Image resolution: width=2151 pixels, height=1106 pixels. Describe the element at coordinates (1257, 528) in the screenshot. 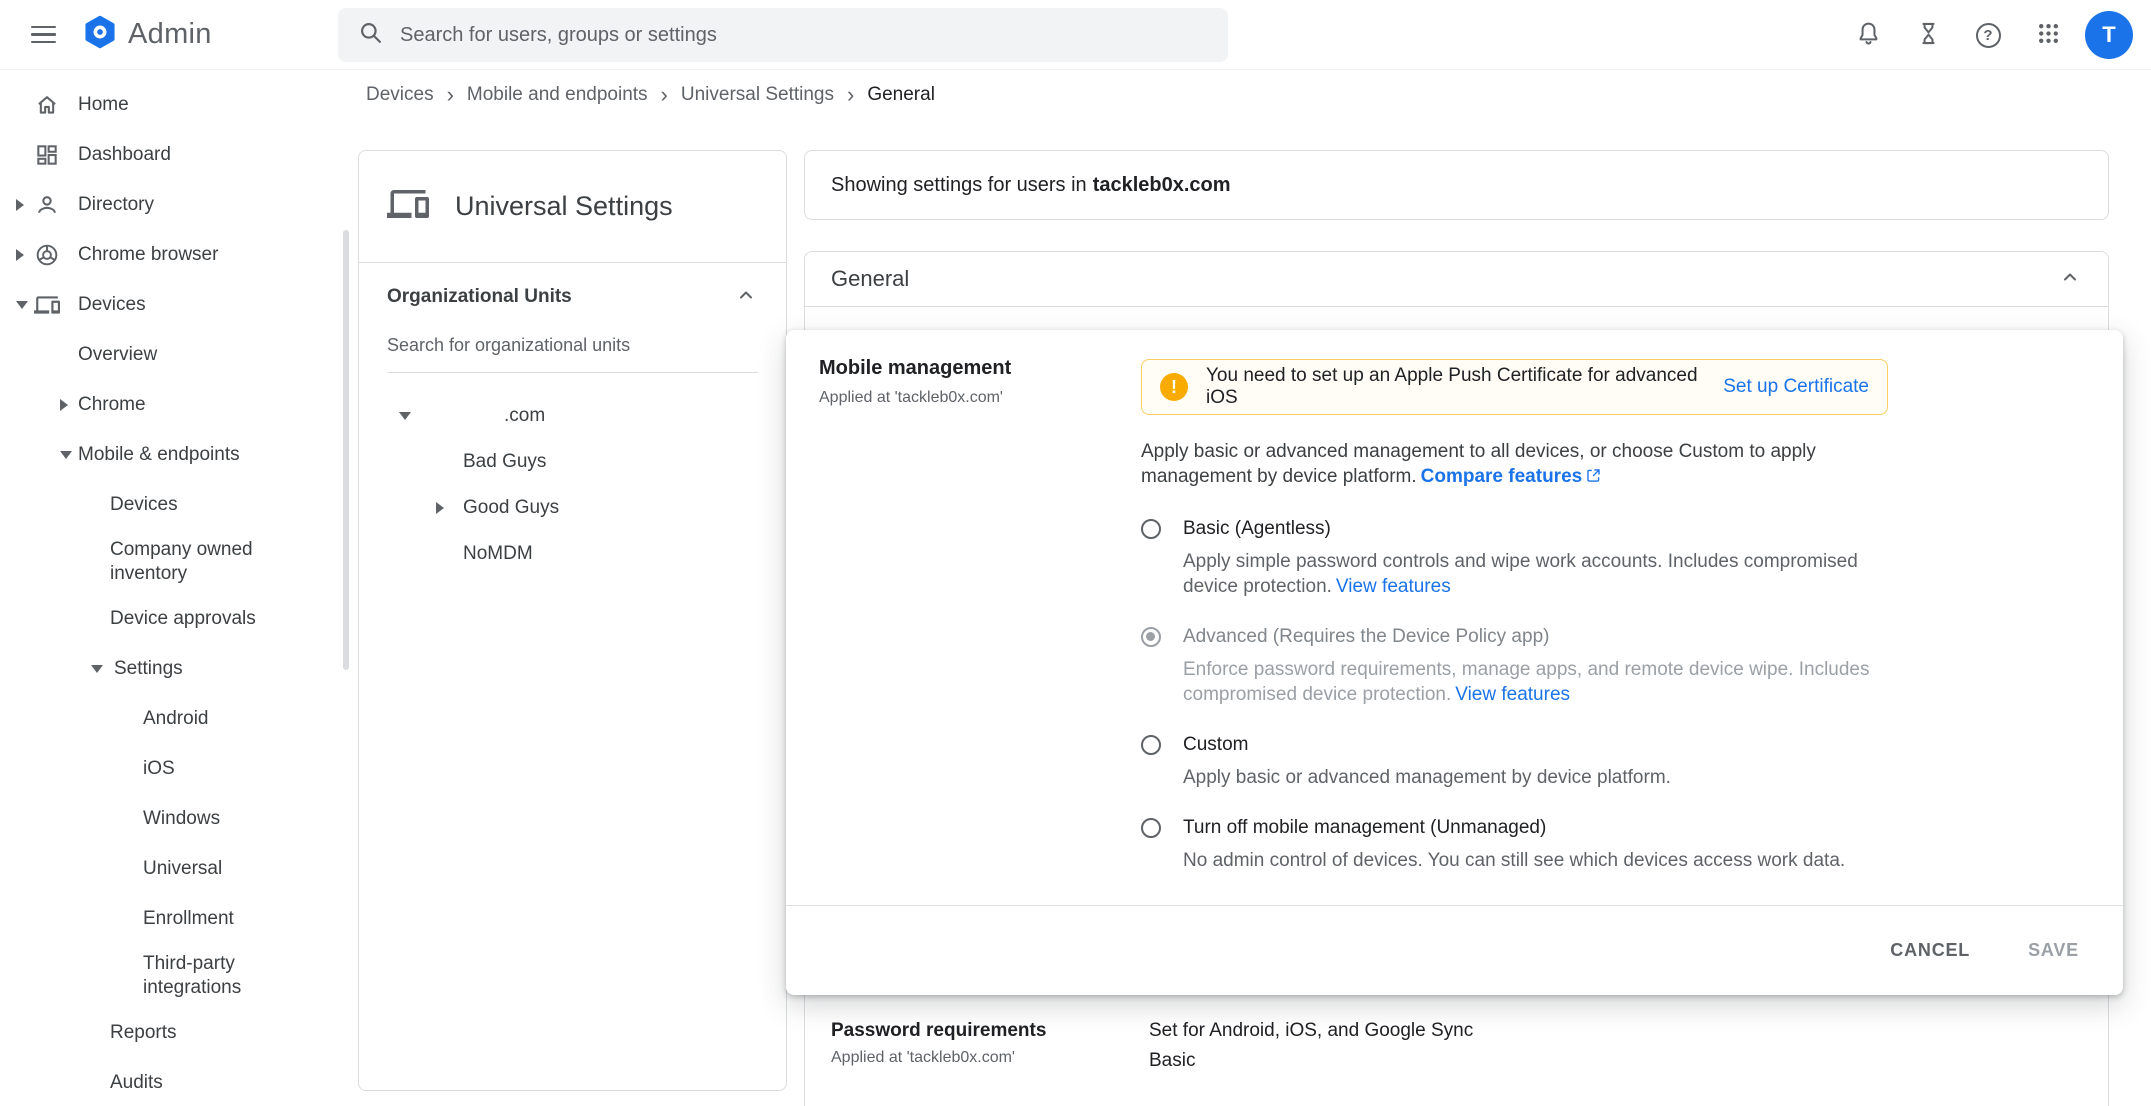

I see `option-title: Basic (Agentless)` at that location.